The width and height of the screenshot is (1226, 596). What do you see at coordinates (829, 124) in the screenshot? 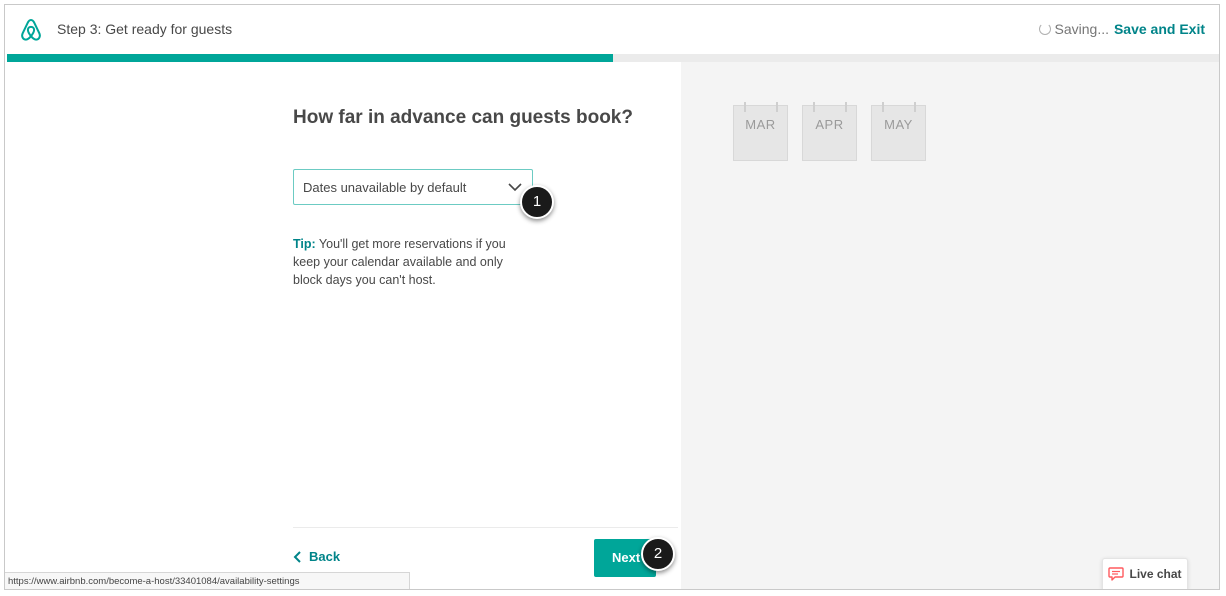
I see `calendar-month-label: APR` at bounding box center [829, 124].